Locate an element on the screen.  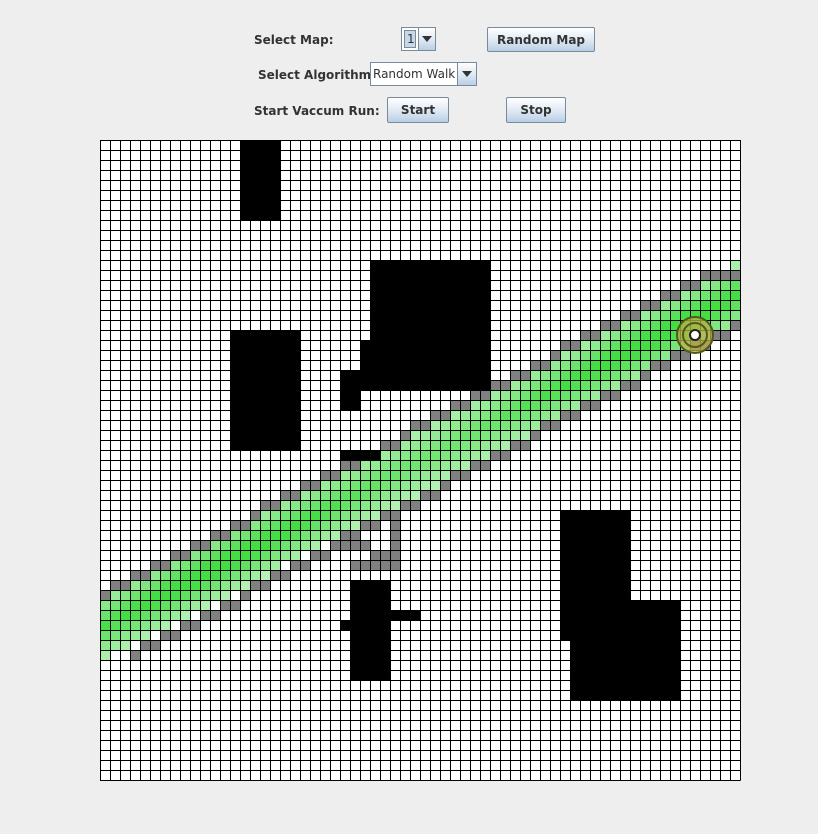
stop-button: Stop is located at coordinates (536, 110).